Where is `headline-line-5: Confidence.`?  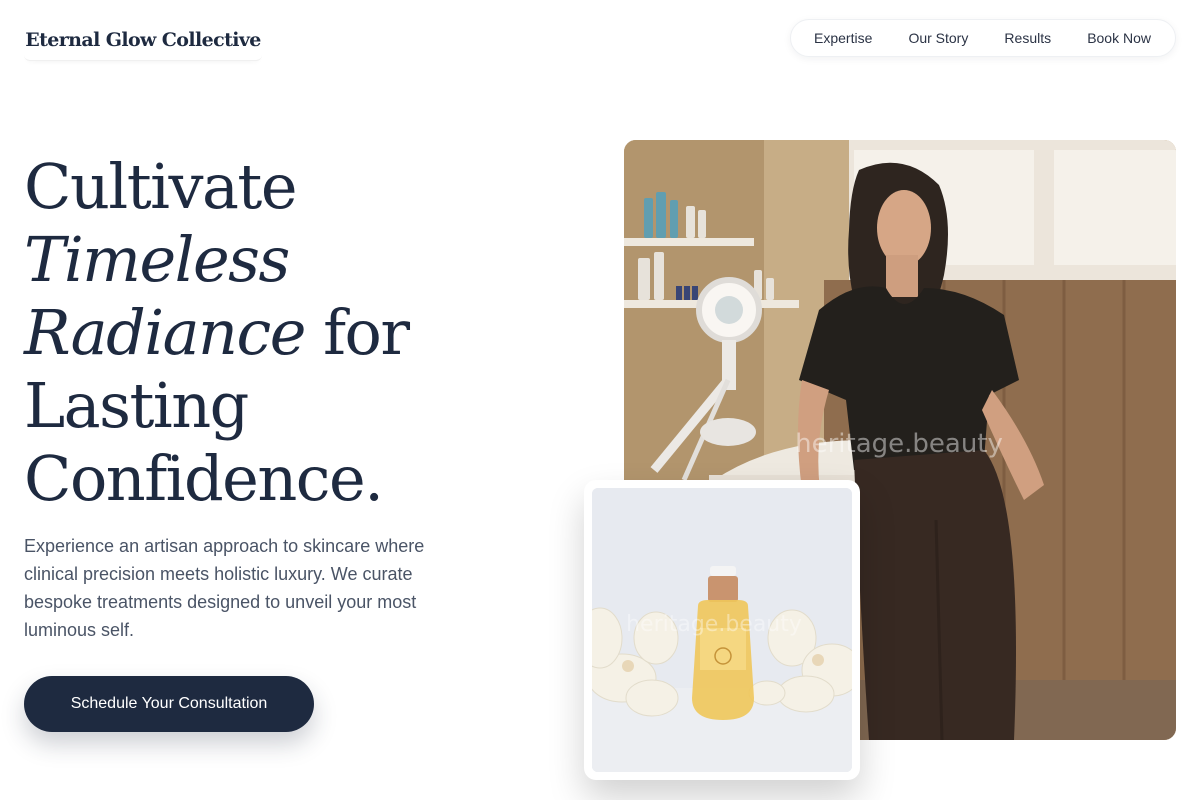 headline-line-5: Confidence. is located at coordinates (204, 478).